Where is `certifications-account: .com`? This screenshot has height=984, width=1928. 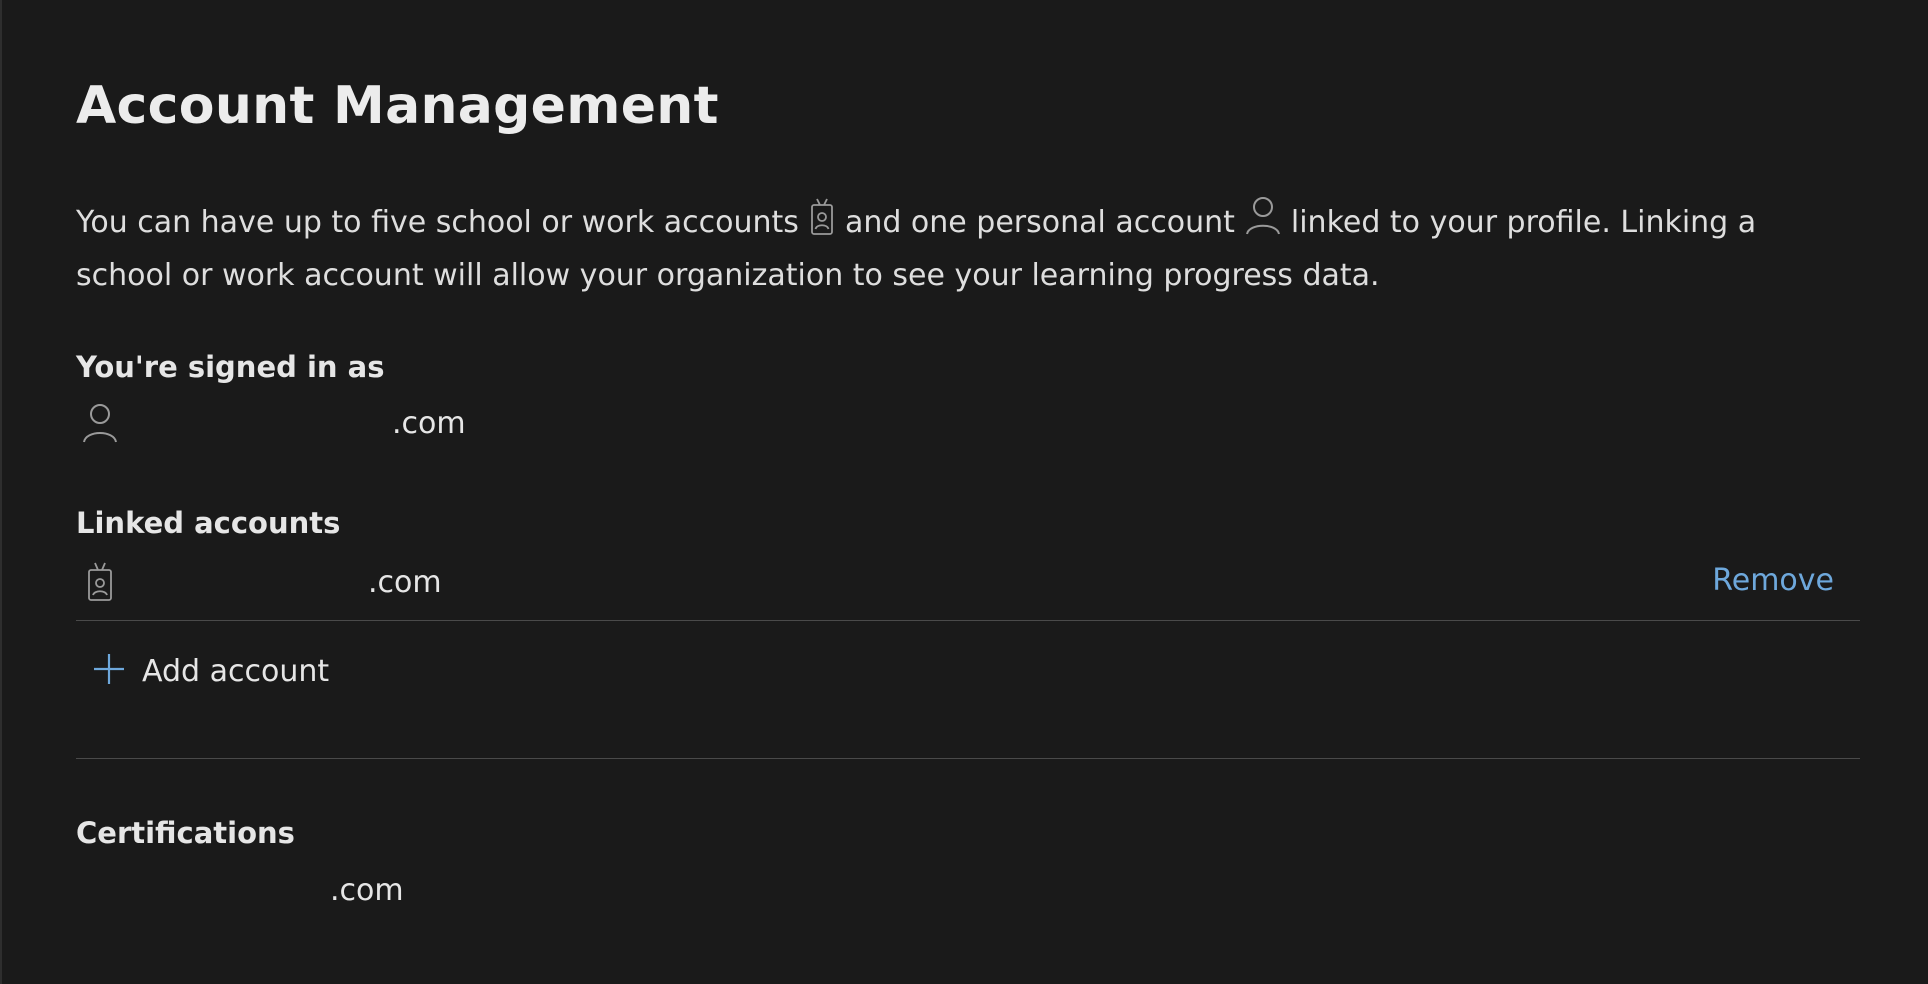 certifications-account: .com is located at coordinates (240, 890).